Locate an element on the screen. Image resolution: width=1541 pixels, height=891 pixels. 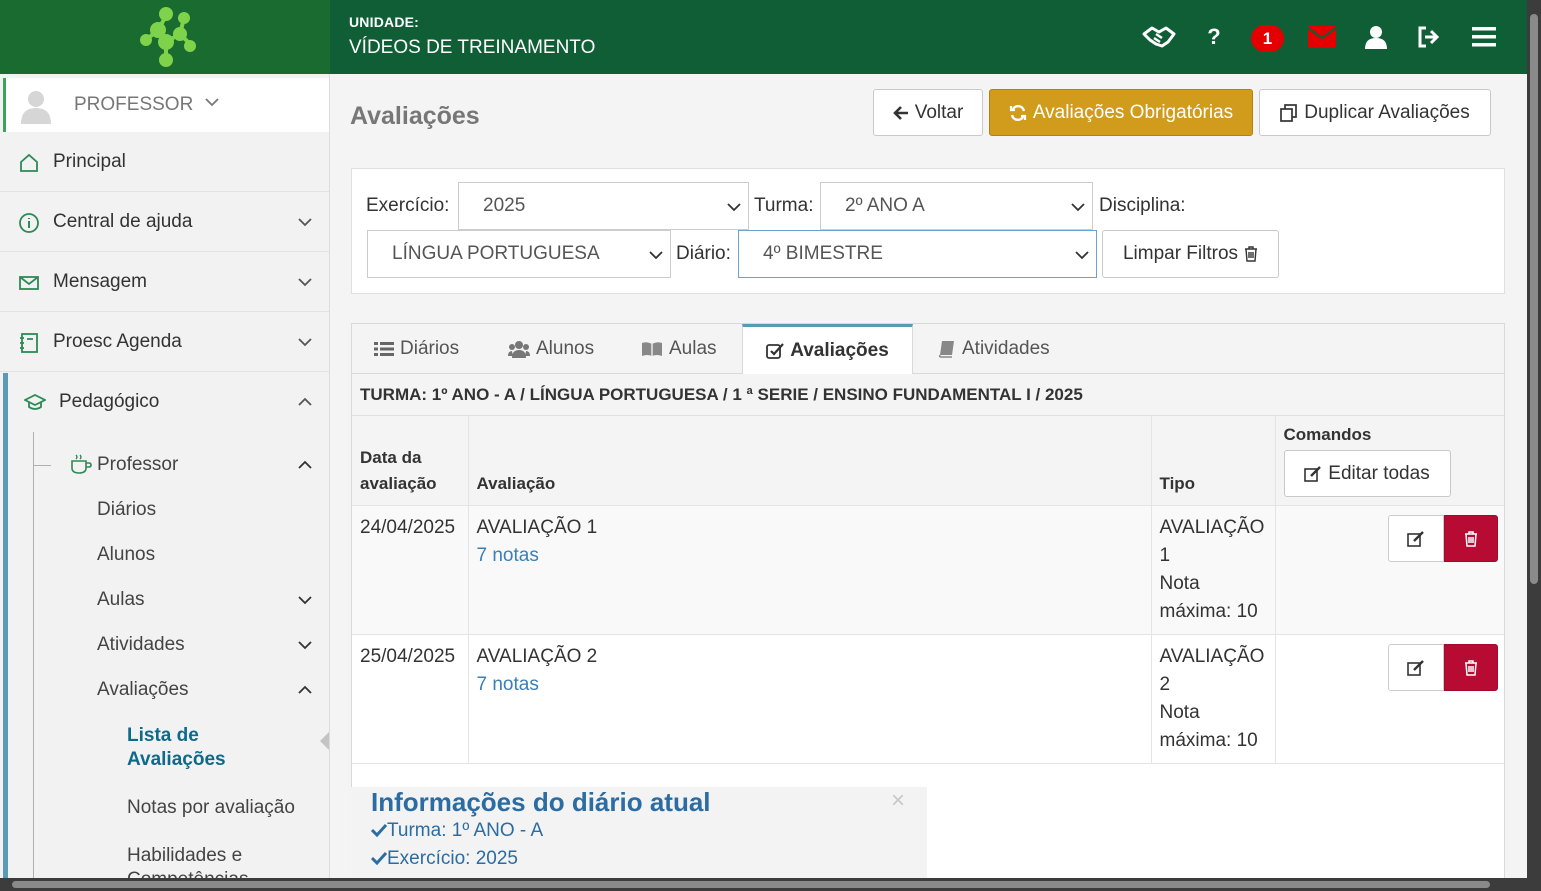
tab-atividades: Atividades is located at coordinates (994, 349).